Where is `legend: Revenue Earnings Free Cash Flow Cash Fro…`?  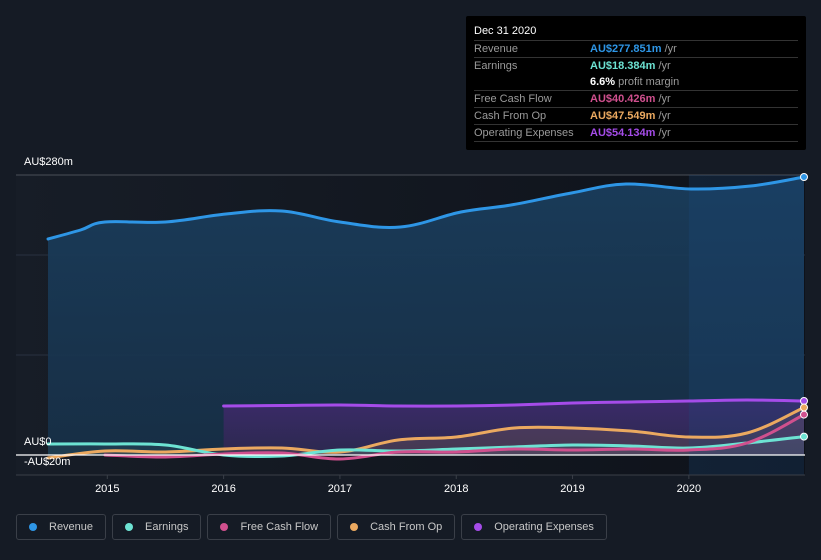 legend: Revenue Earnings Free Cash Flow Cash Fro… is located at coordinates (311, 527).